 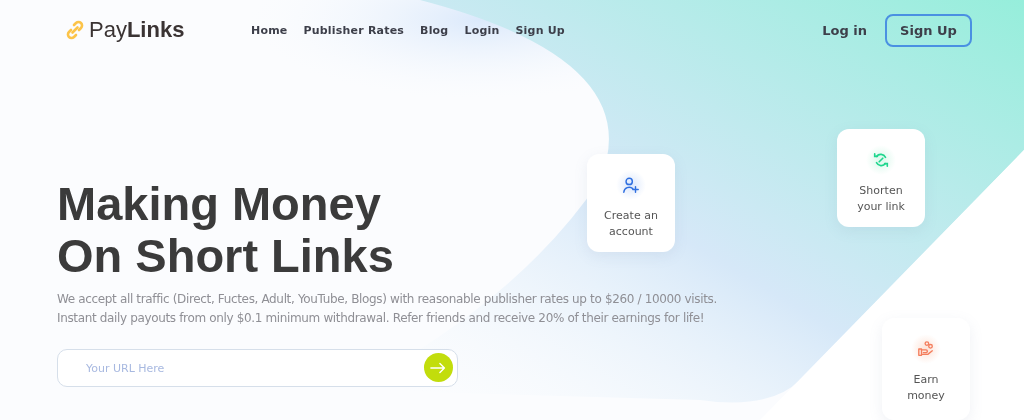 What do you see at coordinates (137, 30) in the screenshot?
I see `logo-text: PayLinks` at bounding box center [137, 30].